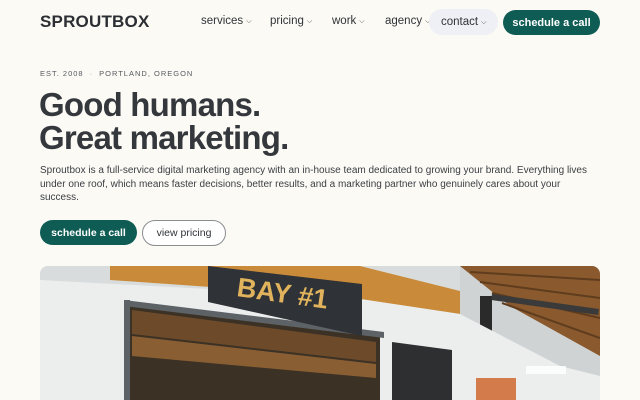  What do you see at coordinates (94, 22) in the screenshot?
I see `brand-logo: SPROUTBOX` at bounding box center [94, 22].